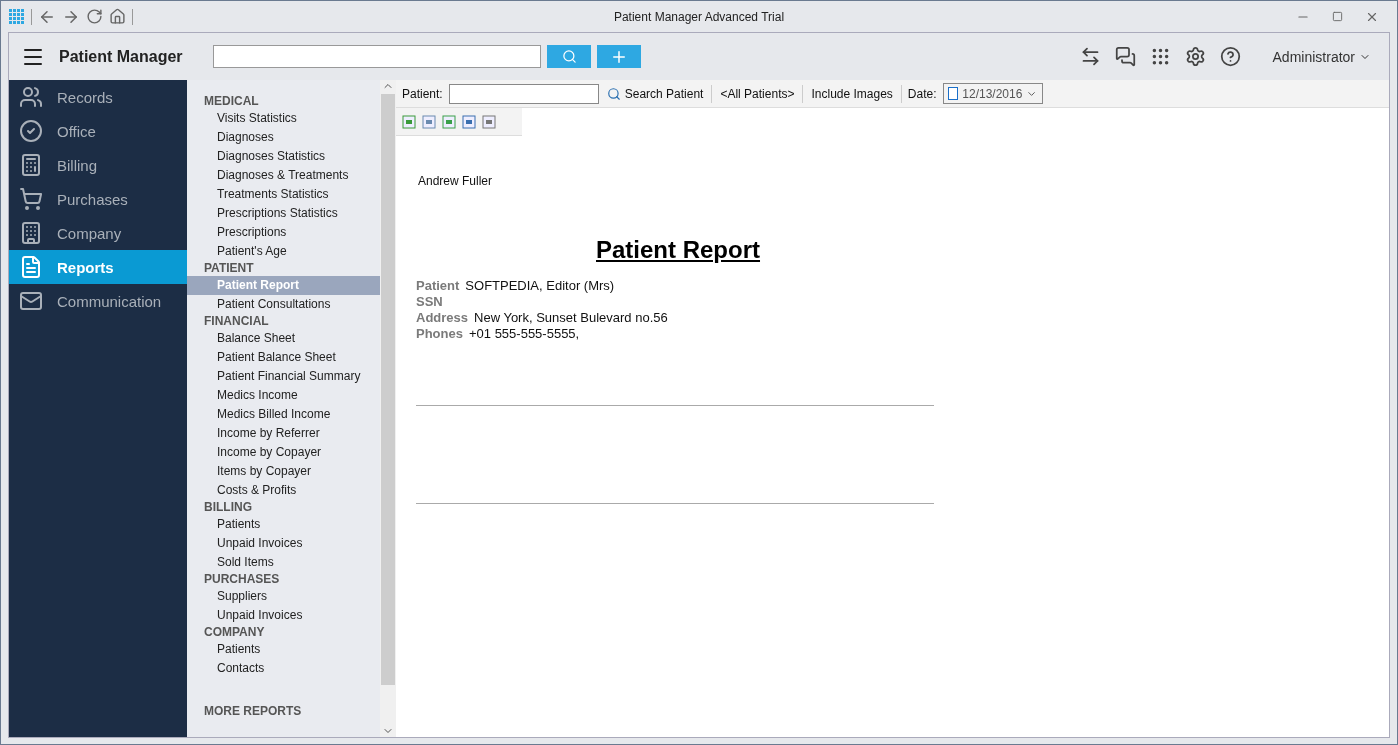 The width and height of the screenshot is (1398, 745). I want to click on field-value: +01 555-555-5555,, so click(524, 334).